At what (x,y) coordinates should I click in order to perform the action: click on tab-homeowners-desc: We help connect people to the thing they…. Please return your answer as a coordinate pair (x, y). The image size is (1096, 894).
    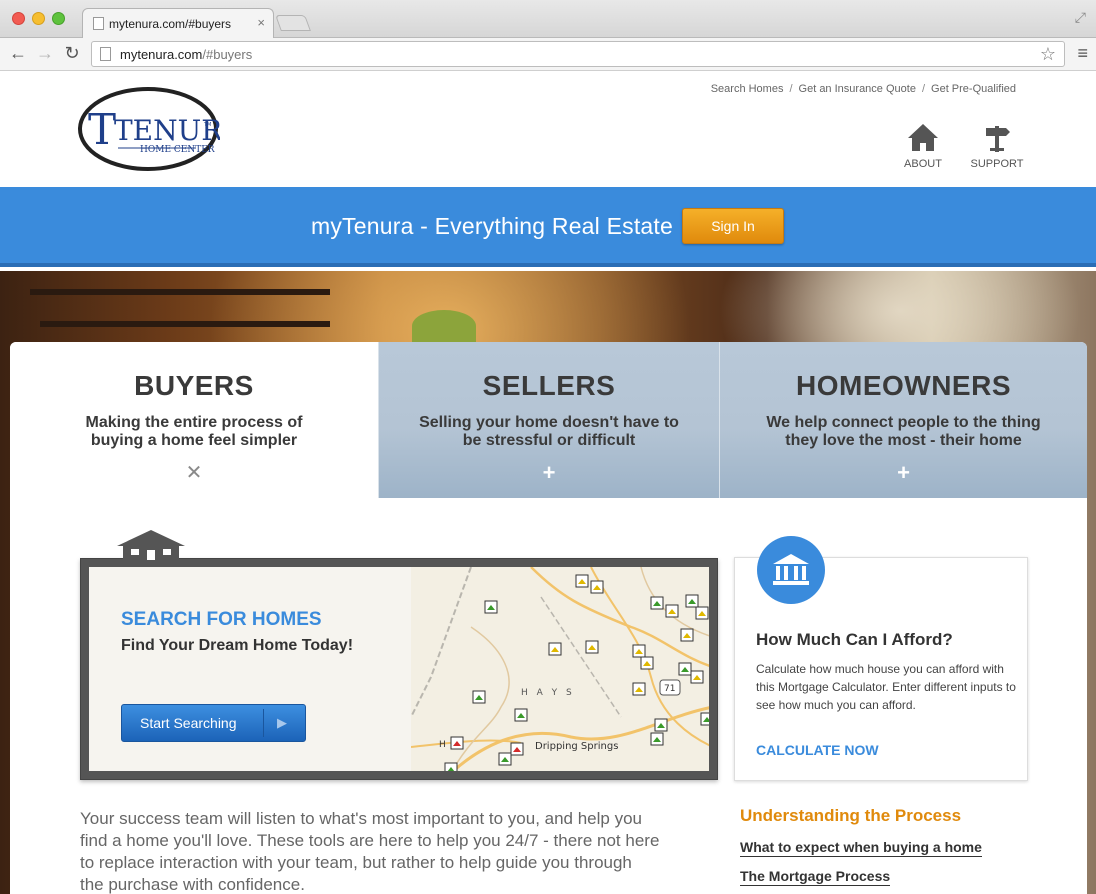
    Looking at the image, I should click on (903, 431).